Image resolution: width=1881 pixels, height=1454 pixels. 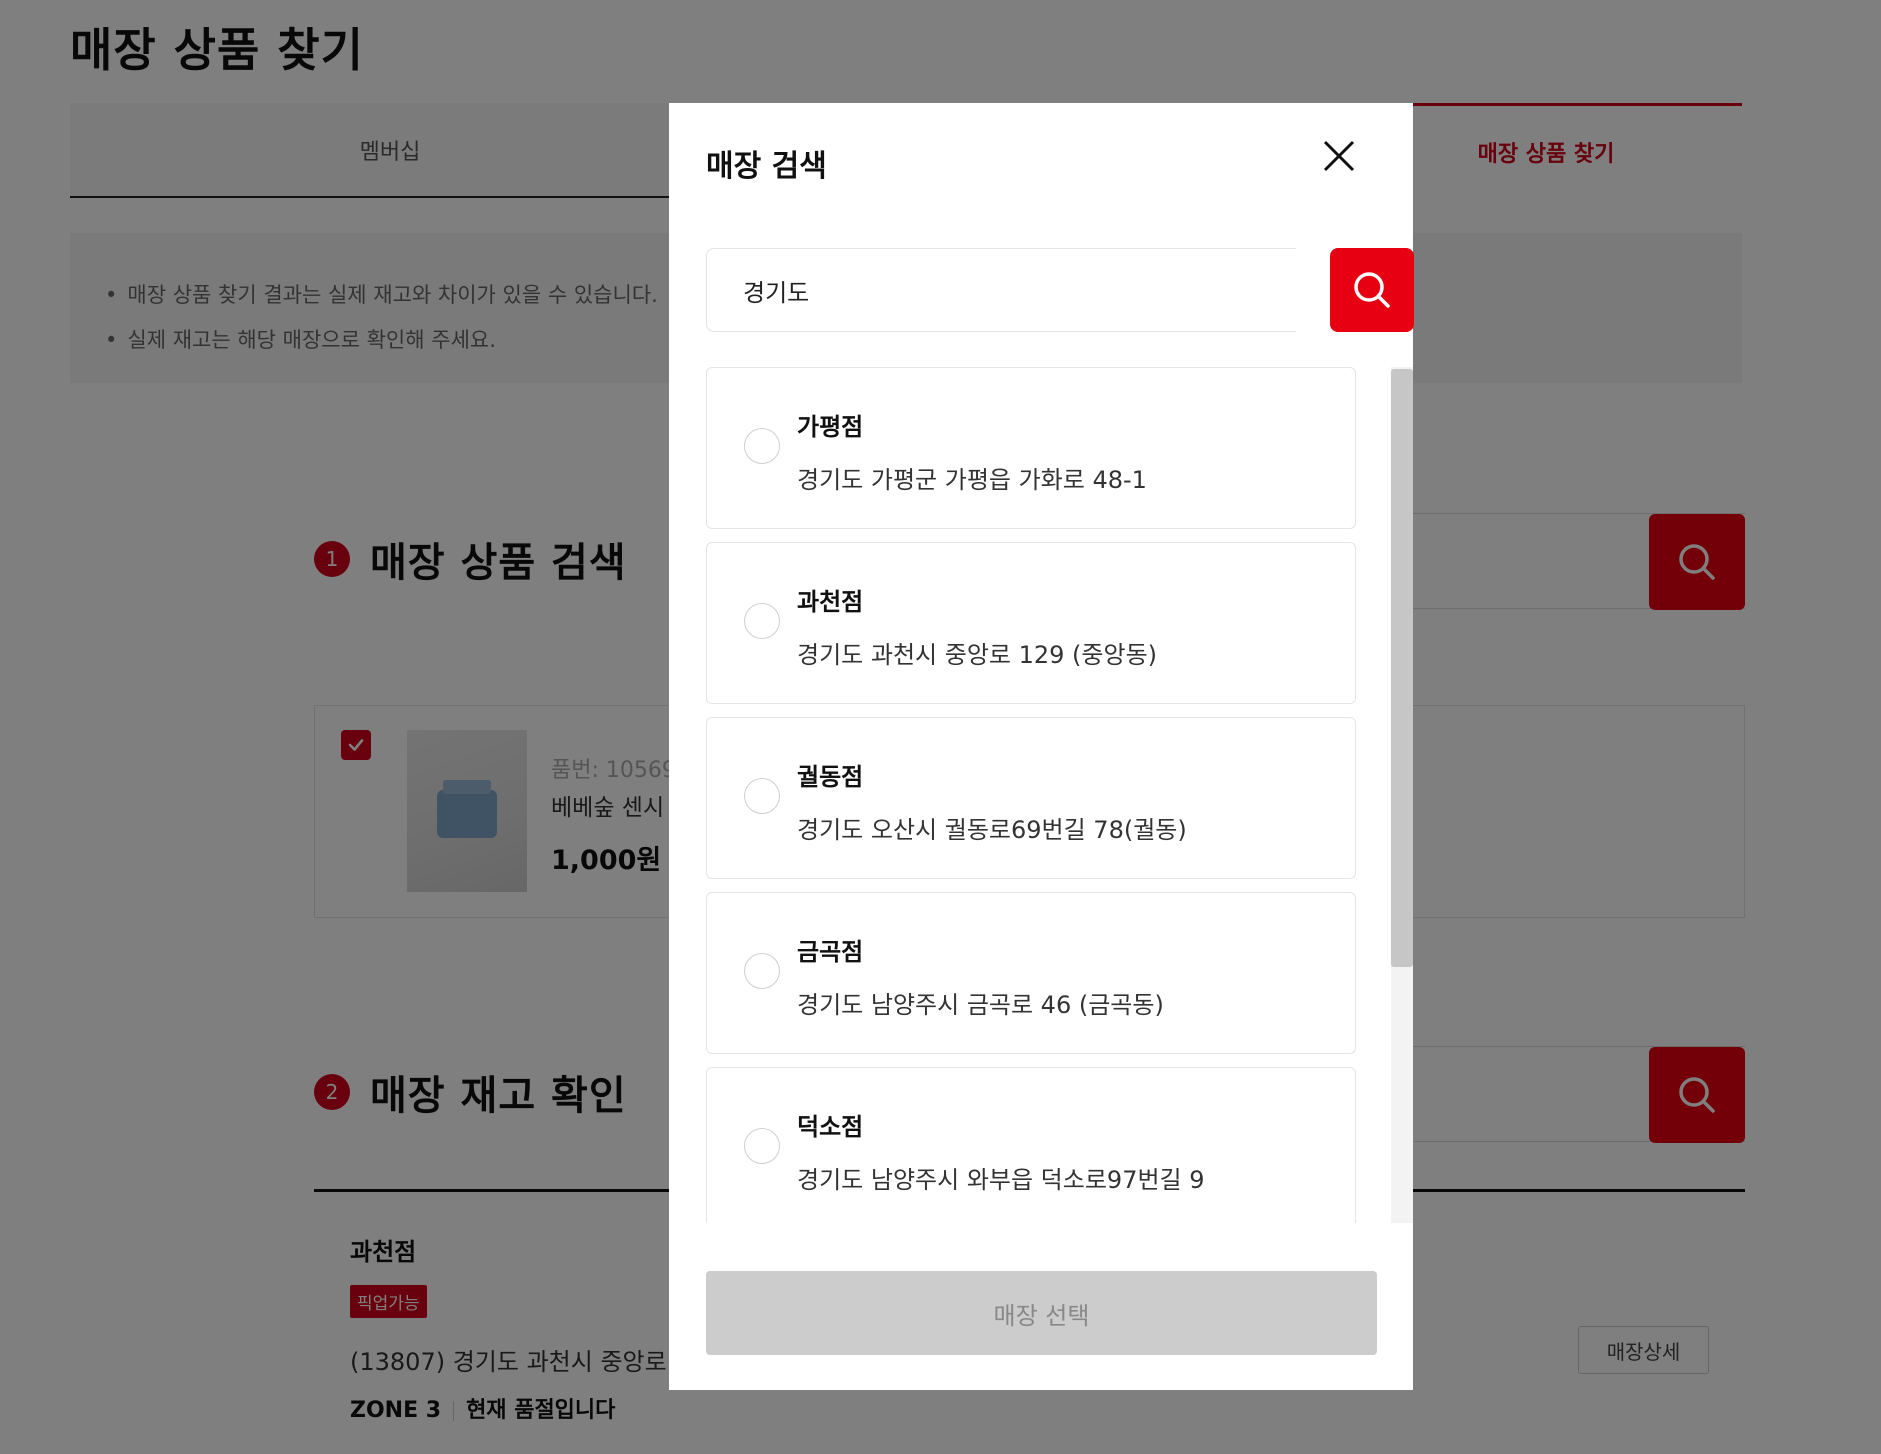 What do you see at coordinates (1031, 798) in the screenshot?
I see `store-list-item: 궐동점 경기도 오산시 궐동로69번길 78(궐동)` at bounding box center [1031, 798].